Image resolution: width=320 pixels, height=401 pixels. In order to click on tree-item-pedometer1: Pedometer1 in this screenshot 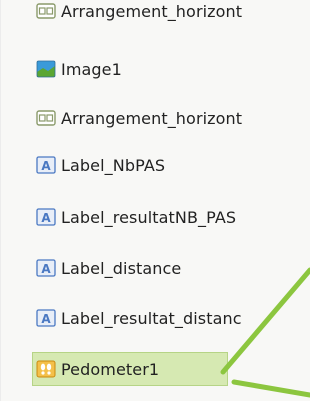, I will do `click(130, 369)`.